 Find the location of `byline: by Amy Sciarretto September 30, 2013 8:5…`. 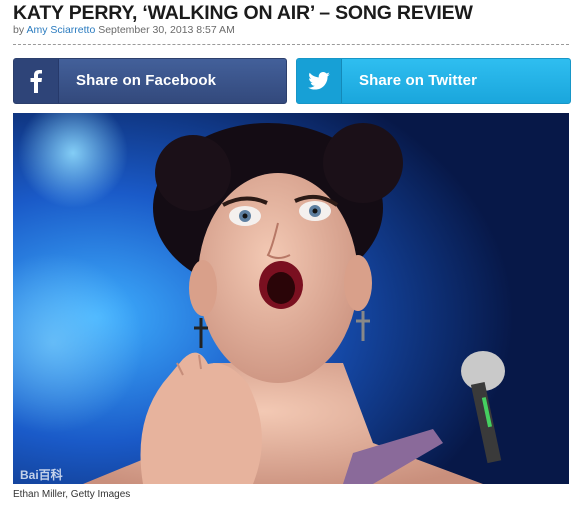

byline: by Amy Sciarretto September 30, 2013 8:5… is located at coordinates (124, 30).